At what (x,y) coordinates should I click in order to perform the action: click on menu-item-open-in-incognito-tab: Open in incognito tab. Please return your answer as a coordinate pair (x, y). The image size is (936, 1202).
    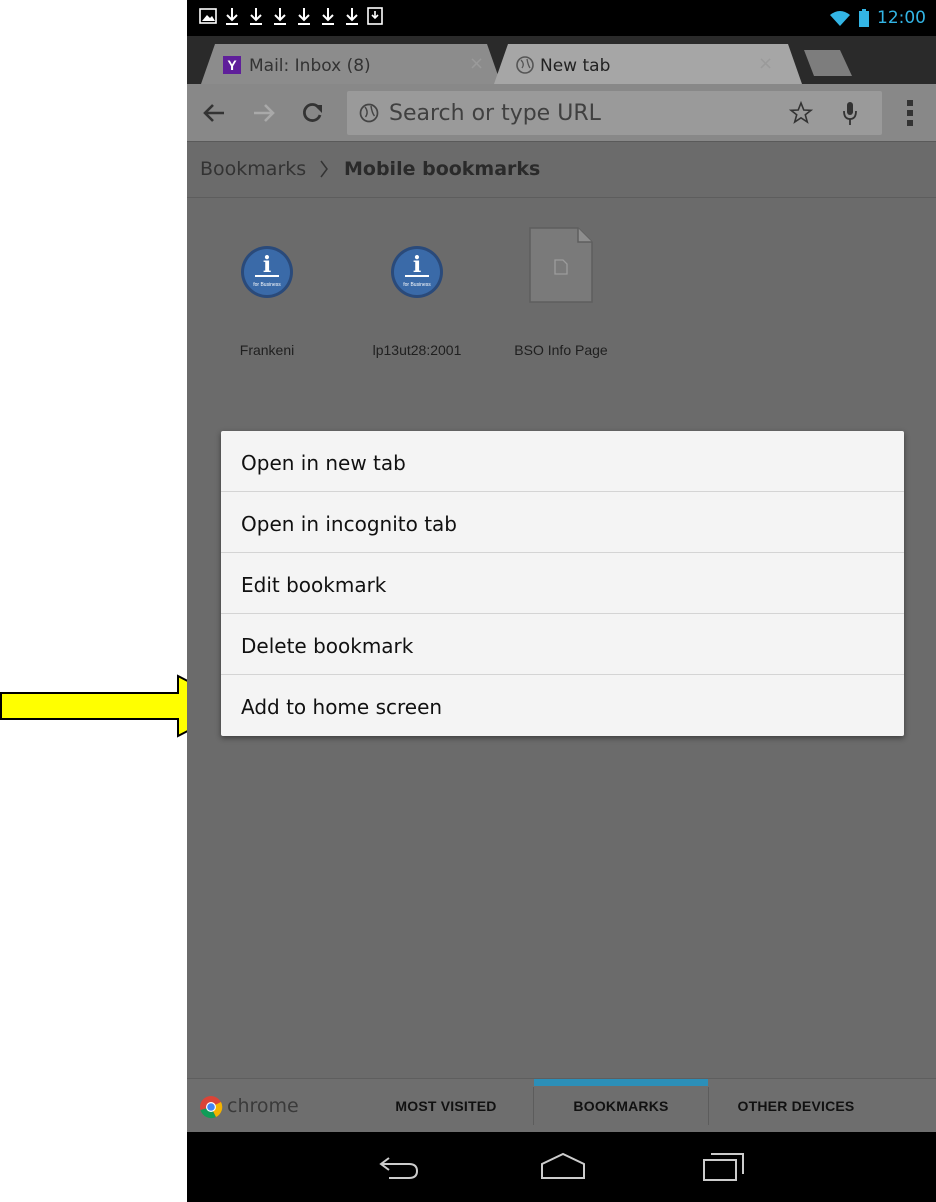
    Looking at the image, I should click on (562, 522).